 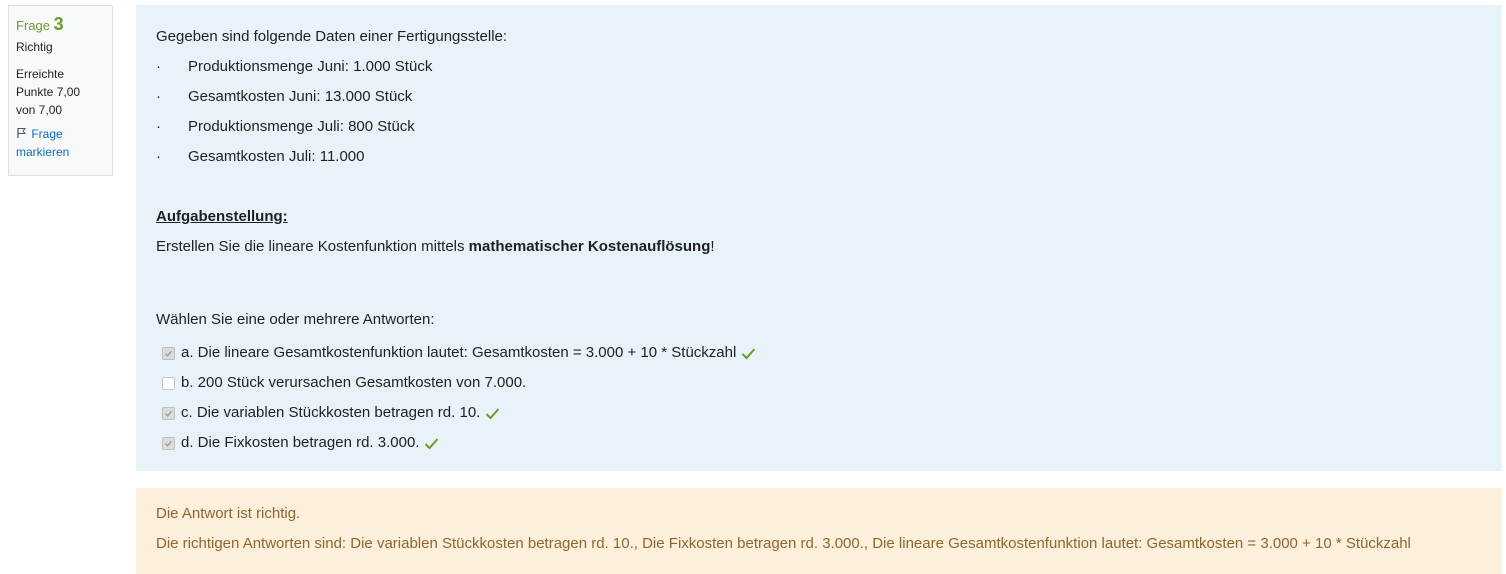 I want to click on question-number: 3, so click(x=58, y=24).